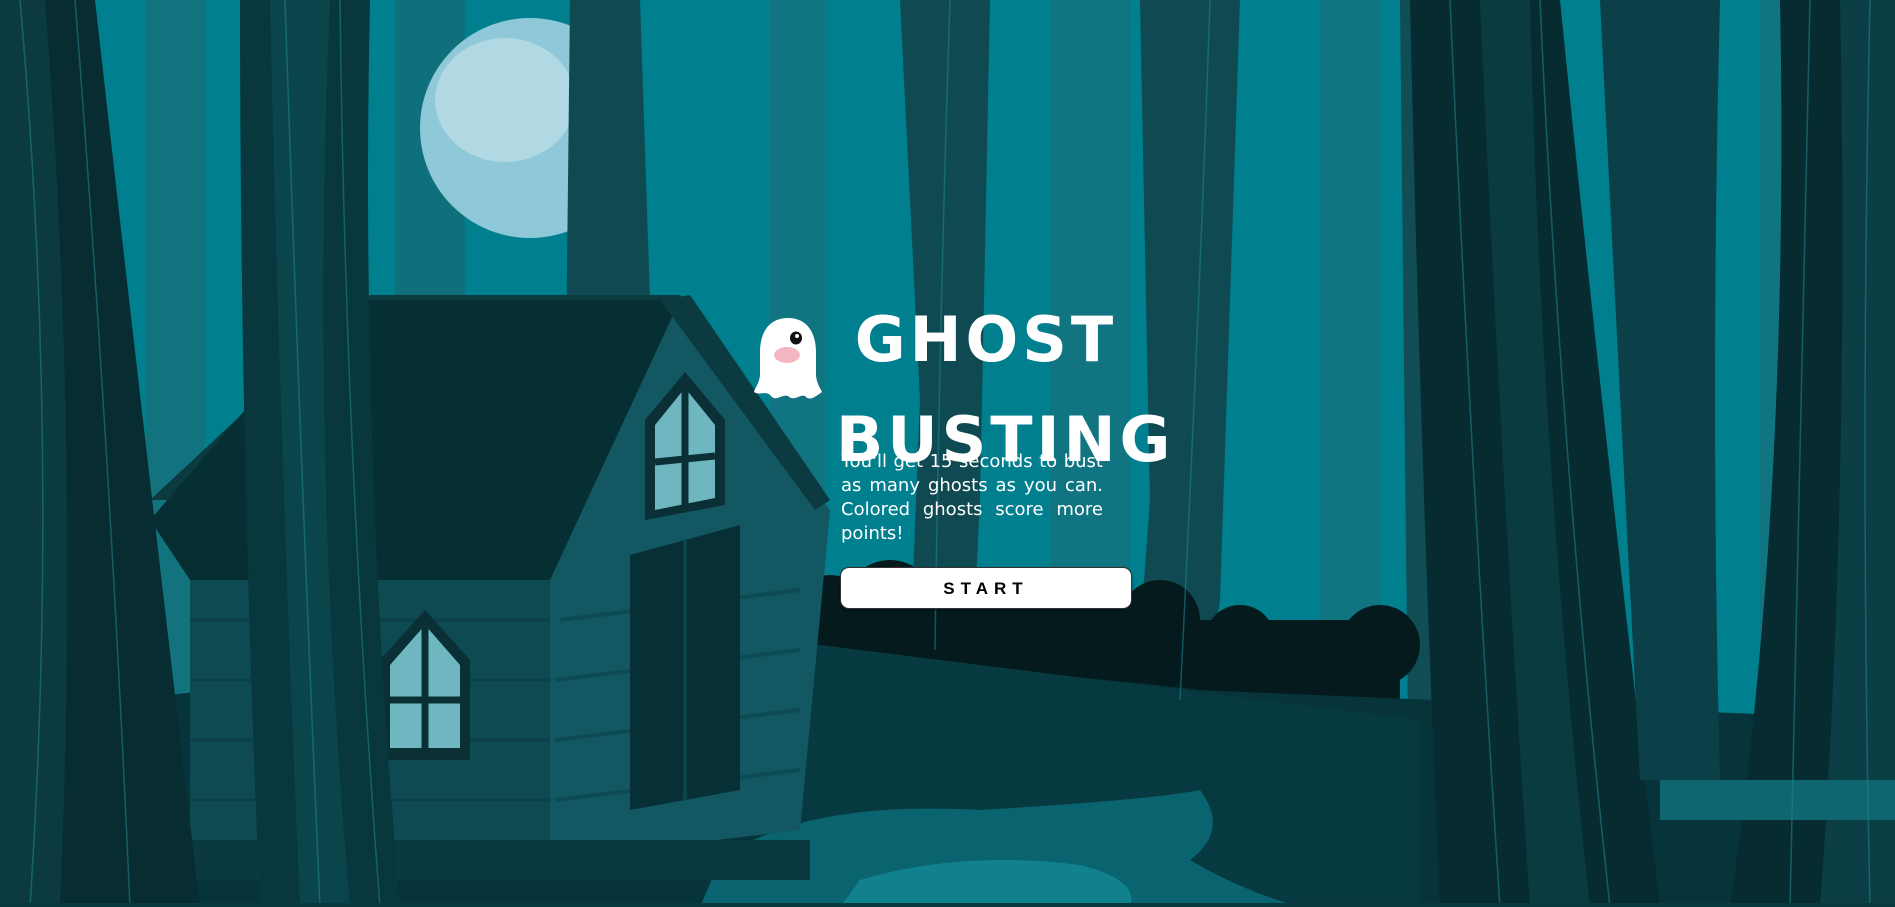  What do you see at coordinates (986, 339) in the screenshot?
I see `title-line-1: GHOST` at bounding box center [986, 339].